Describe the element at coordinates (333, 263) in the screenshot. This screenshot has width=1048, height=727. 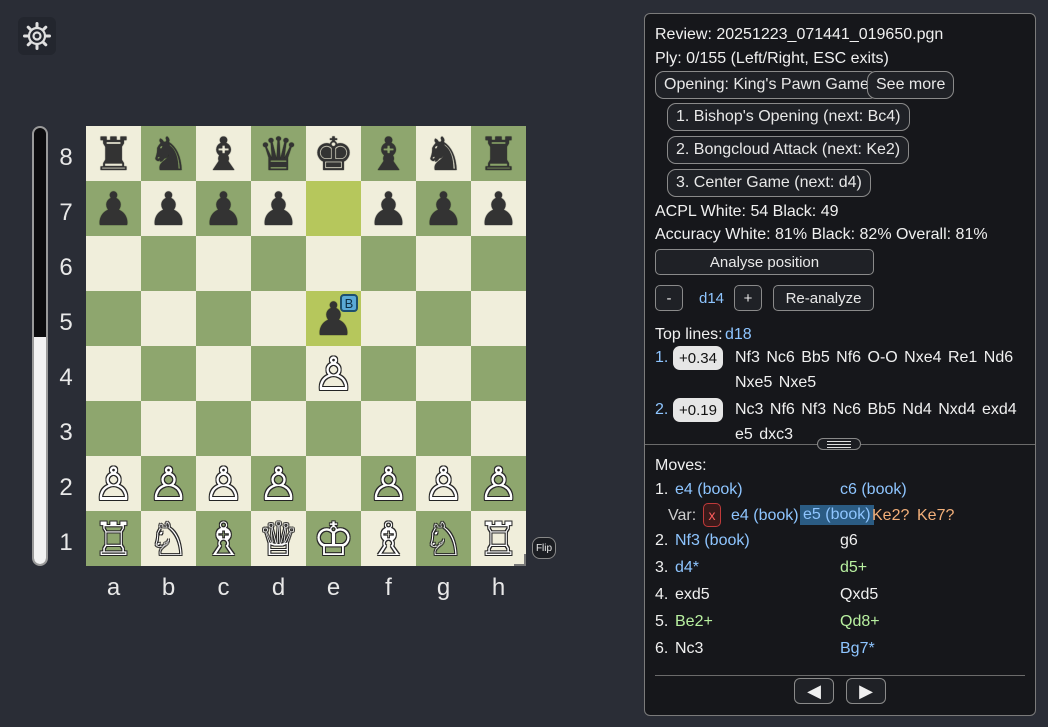
I see `square-e6` at that location.